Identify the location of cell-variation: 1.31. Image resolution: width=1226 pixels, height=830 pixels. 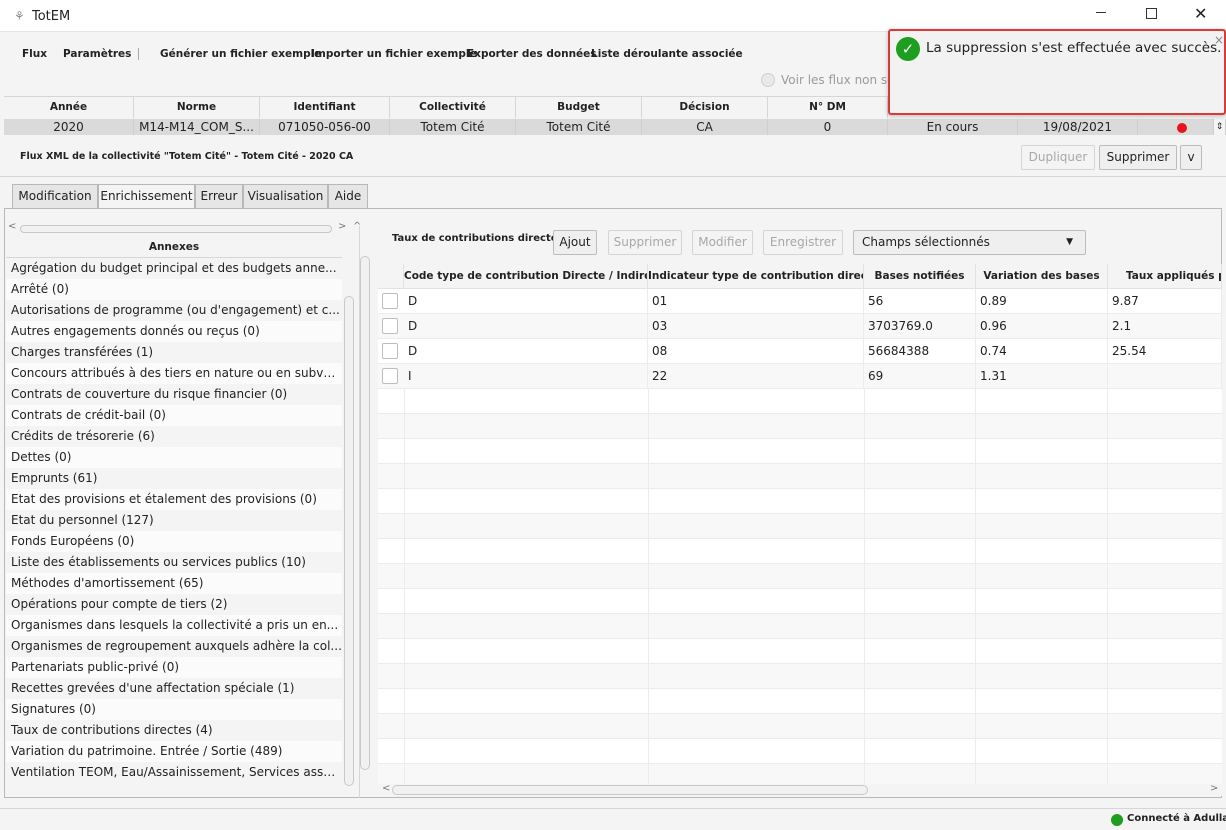
(1042, 376).